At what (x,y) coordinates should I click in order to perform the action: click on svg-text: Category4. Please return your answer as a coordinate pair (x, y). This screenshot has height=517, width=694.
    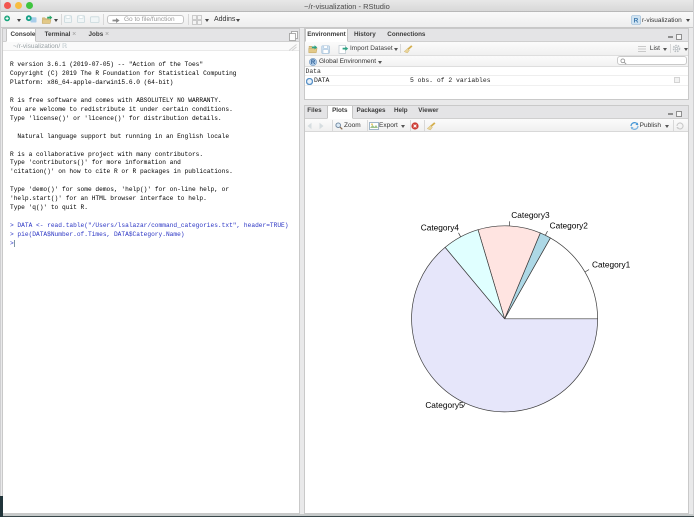
    Looking at the image, I should click on (440, 227).